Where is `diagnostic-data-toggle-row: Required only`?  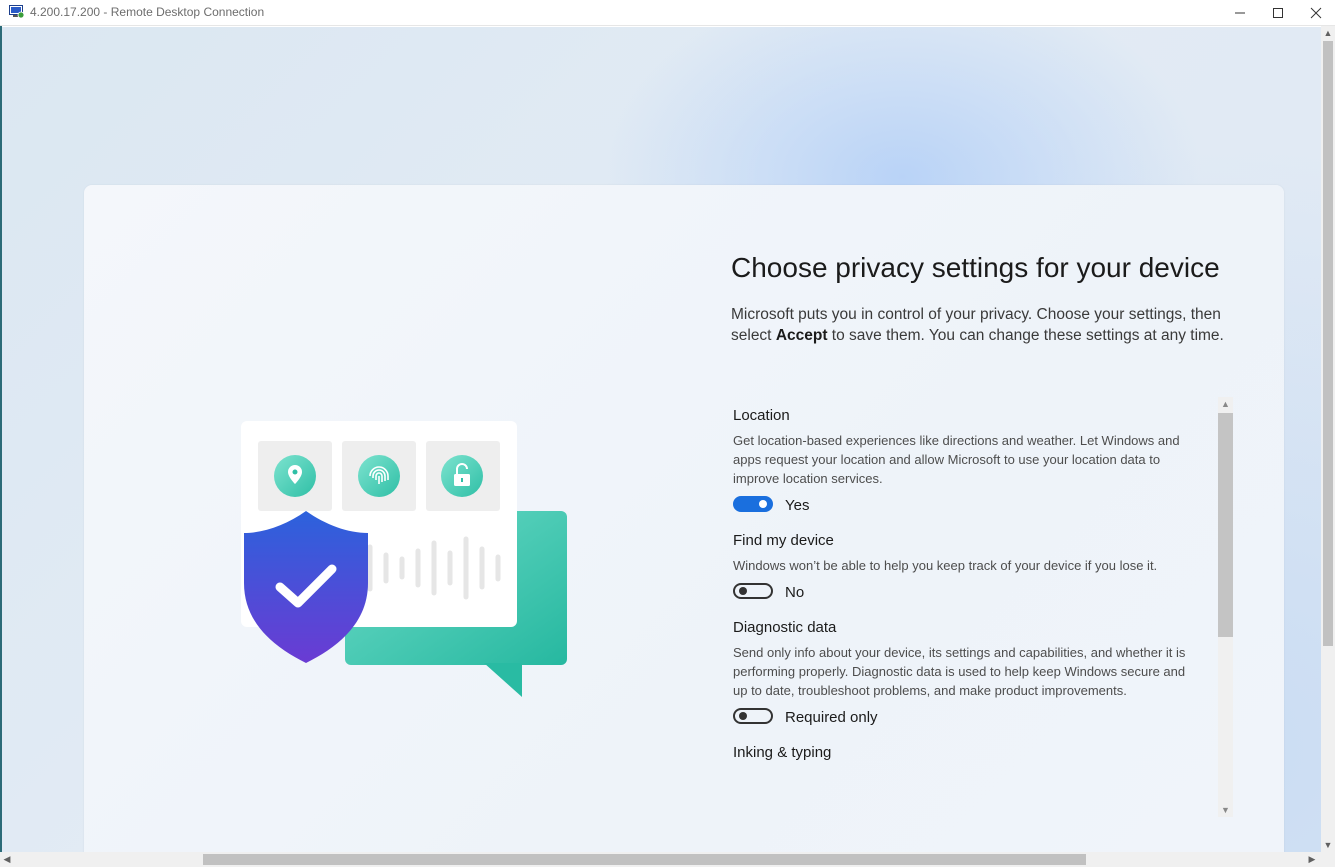 diagnostic-data-toggle-row: Required only is located at coordinates (968, 718).